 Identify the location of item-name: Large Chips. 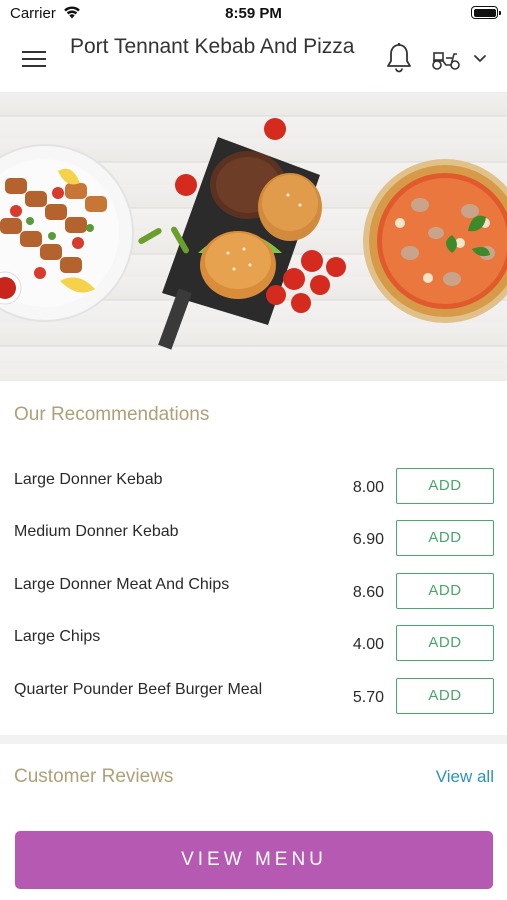
(57, 636).